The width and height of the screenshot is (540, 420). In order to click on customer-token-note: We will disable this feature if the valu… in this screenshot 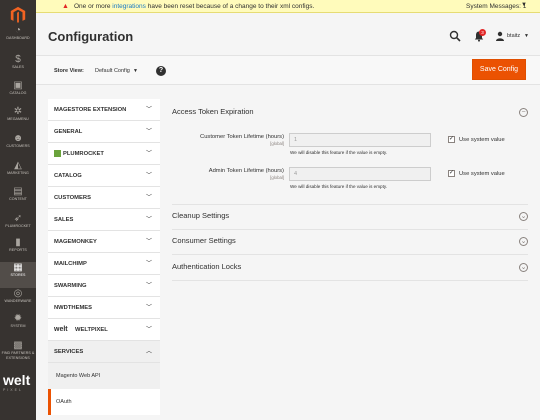, I will do `click(339, 152)`.